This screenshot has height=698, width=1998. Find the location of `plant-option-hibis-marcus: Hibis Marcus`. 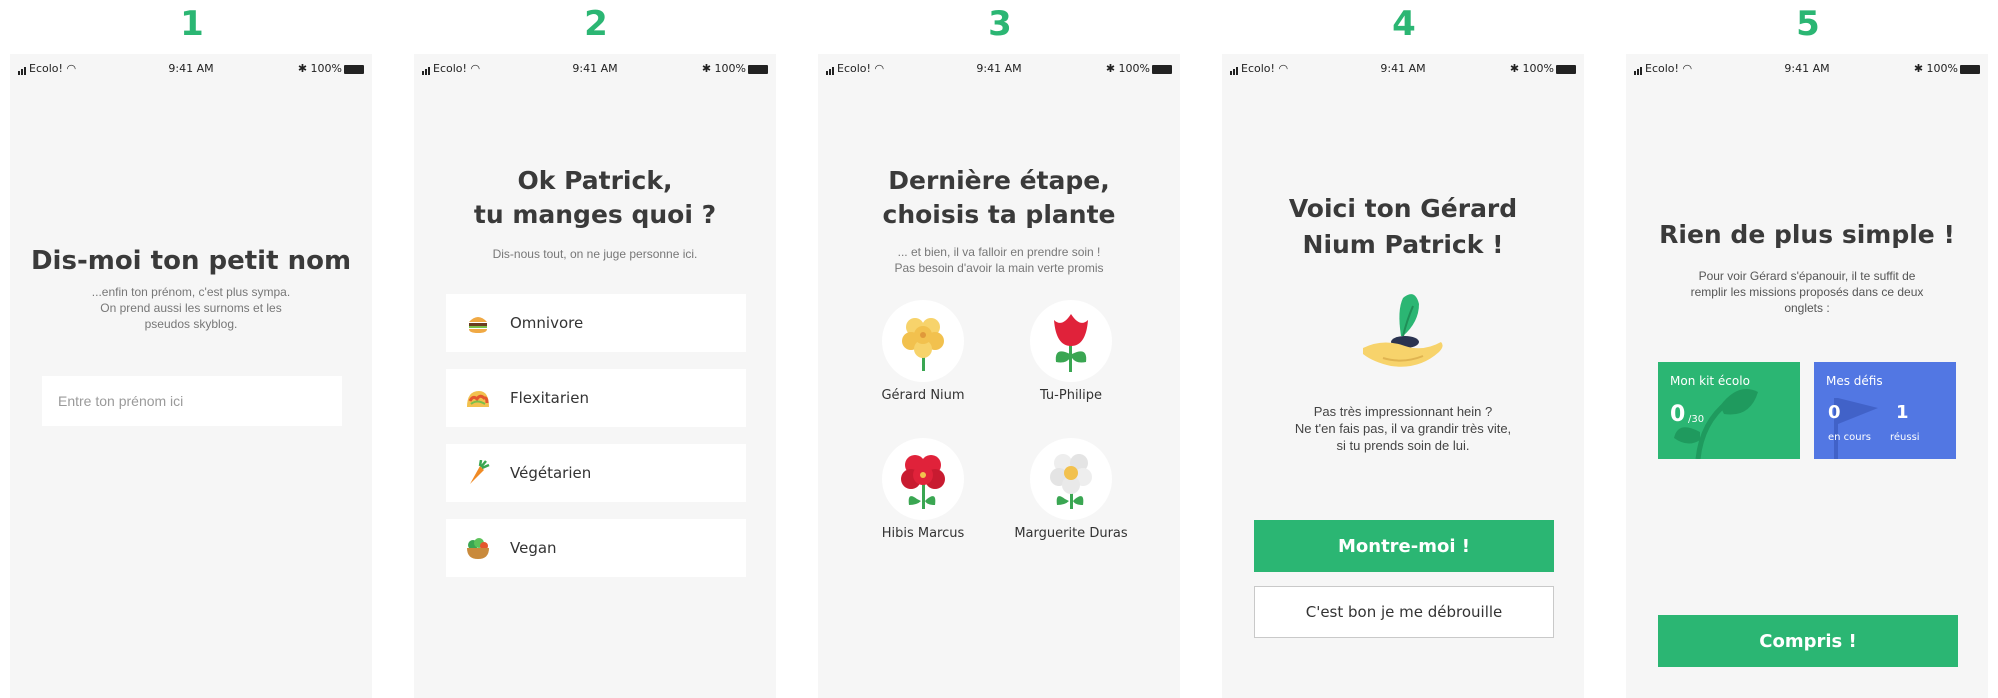

plant-option-hibis-marcus: Hibis Marcus is located at coordinates (923, 489).